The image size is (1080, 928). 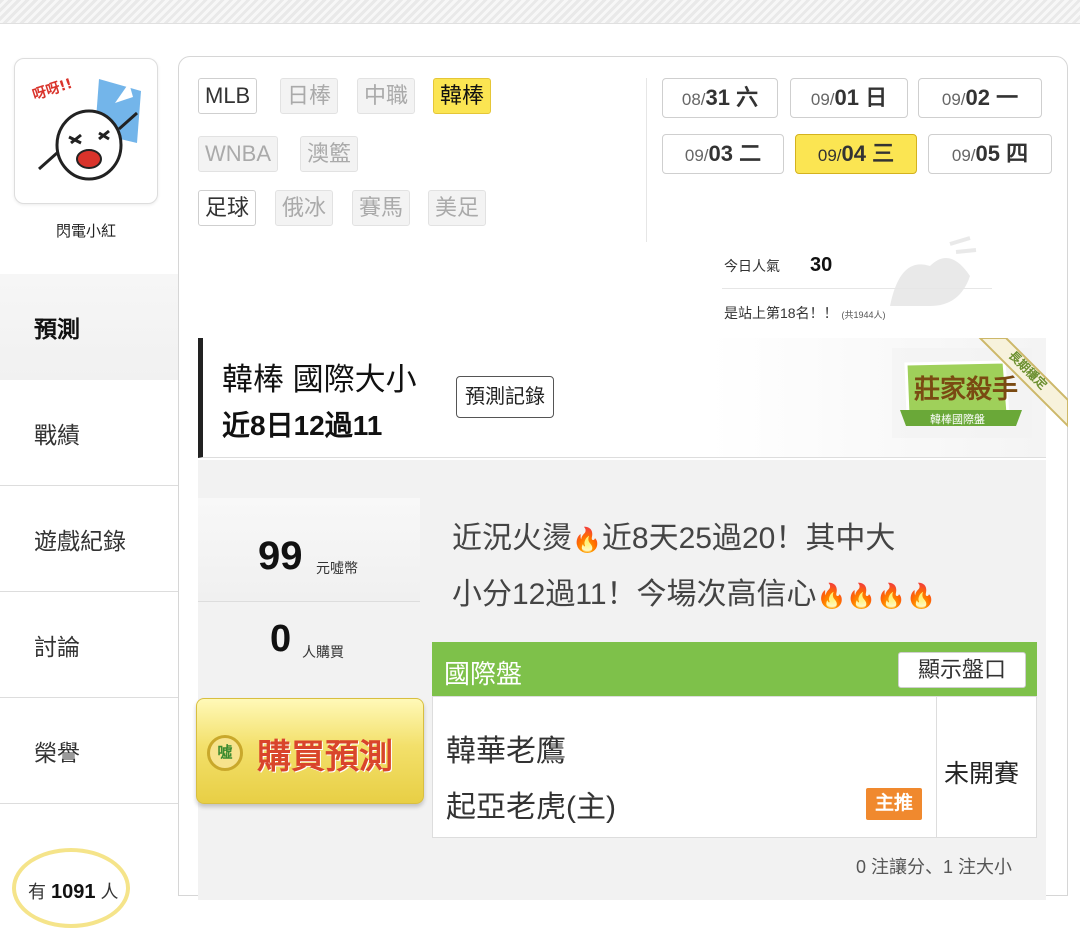 I want to click on panel-divider, so click(x=646, y=160).